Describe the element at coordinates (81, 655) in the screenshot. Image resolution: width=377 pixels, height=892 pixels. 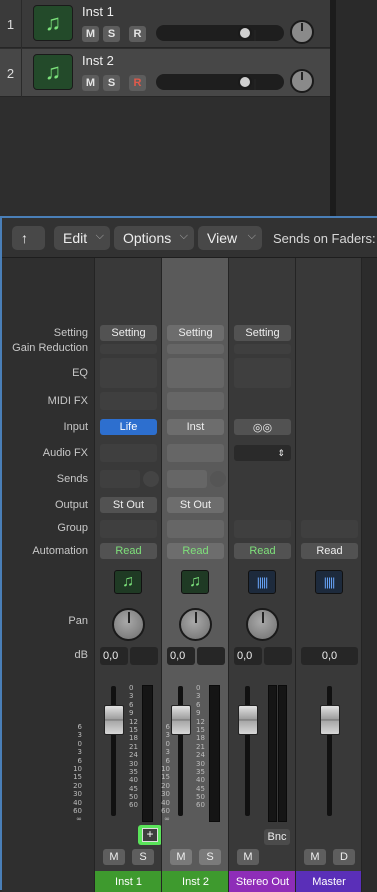
I see `db-label: dB` at that location.